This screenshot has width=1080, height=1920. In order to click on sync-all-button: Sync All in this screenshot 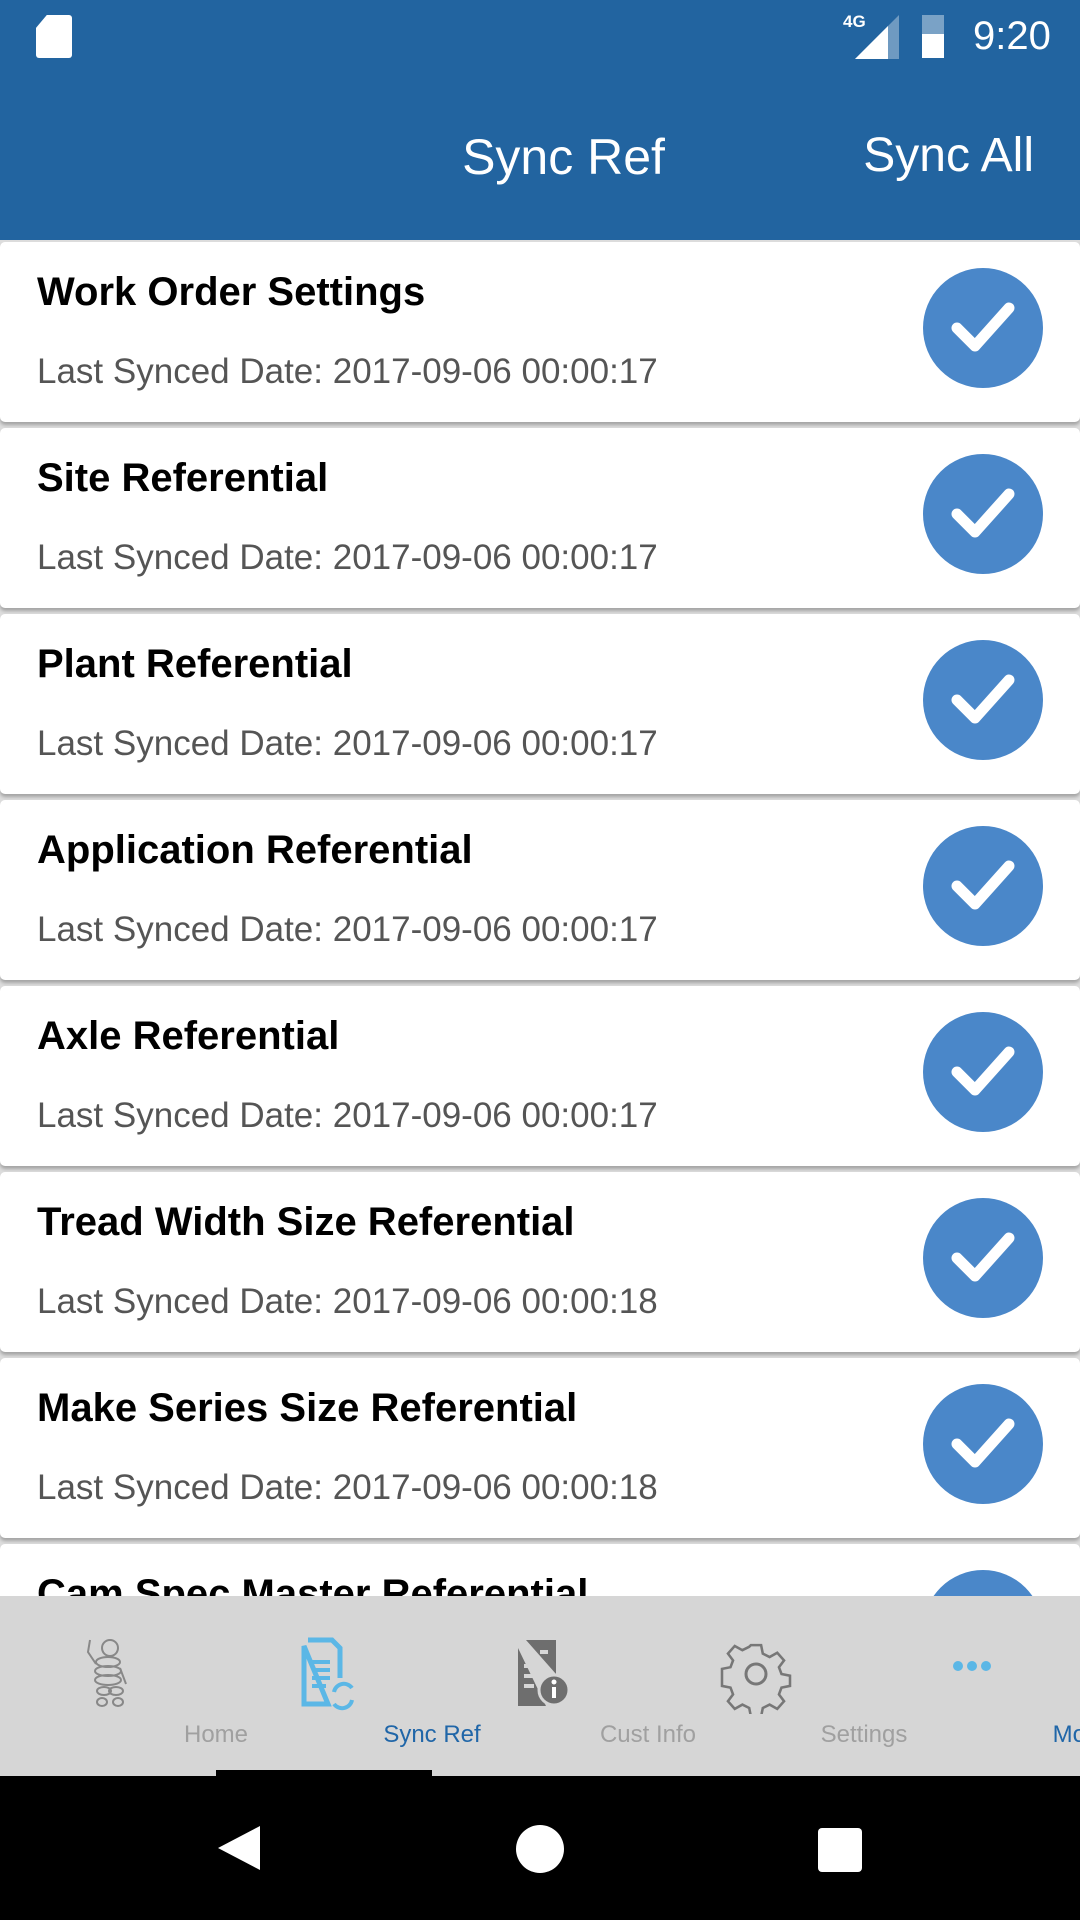, I will do `click(948, 155)`.